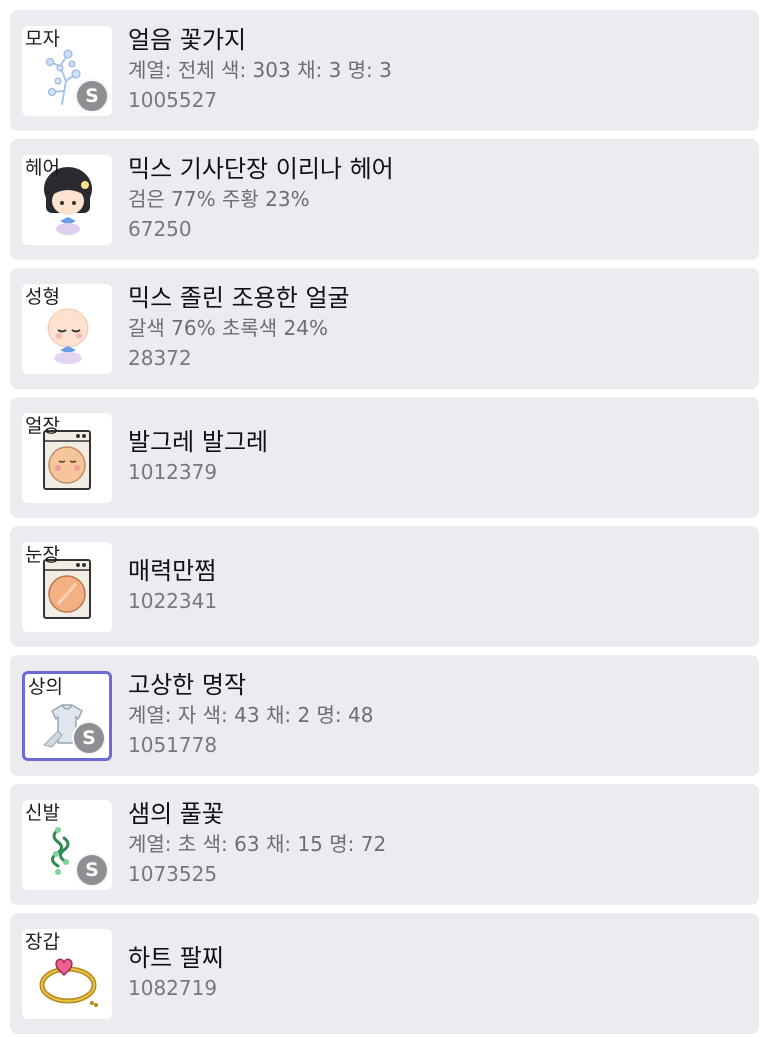 The width and height of the screenshot is (773, 1037). I want to click on item-thumbnail: 신발 S, so click(67, 845).